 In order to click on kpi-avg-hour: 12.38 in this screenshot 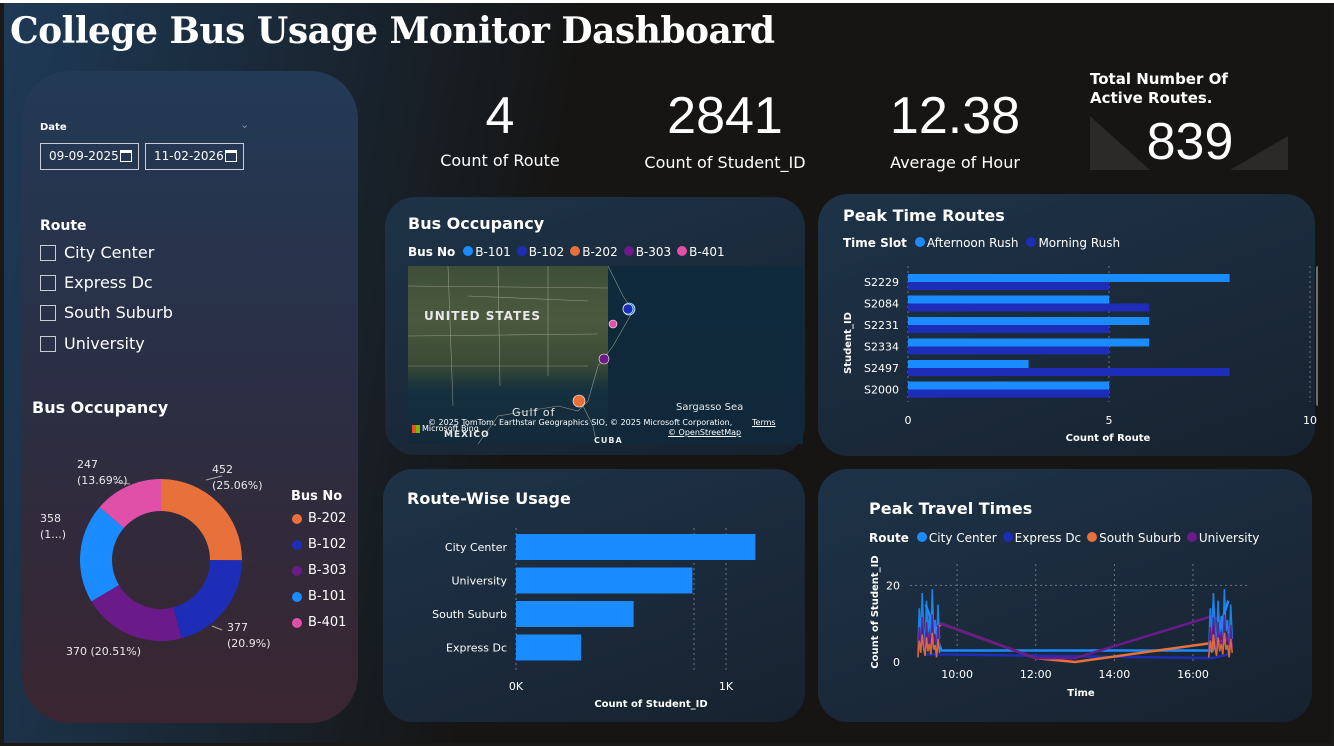, I will do `click(955, 116)`.